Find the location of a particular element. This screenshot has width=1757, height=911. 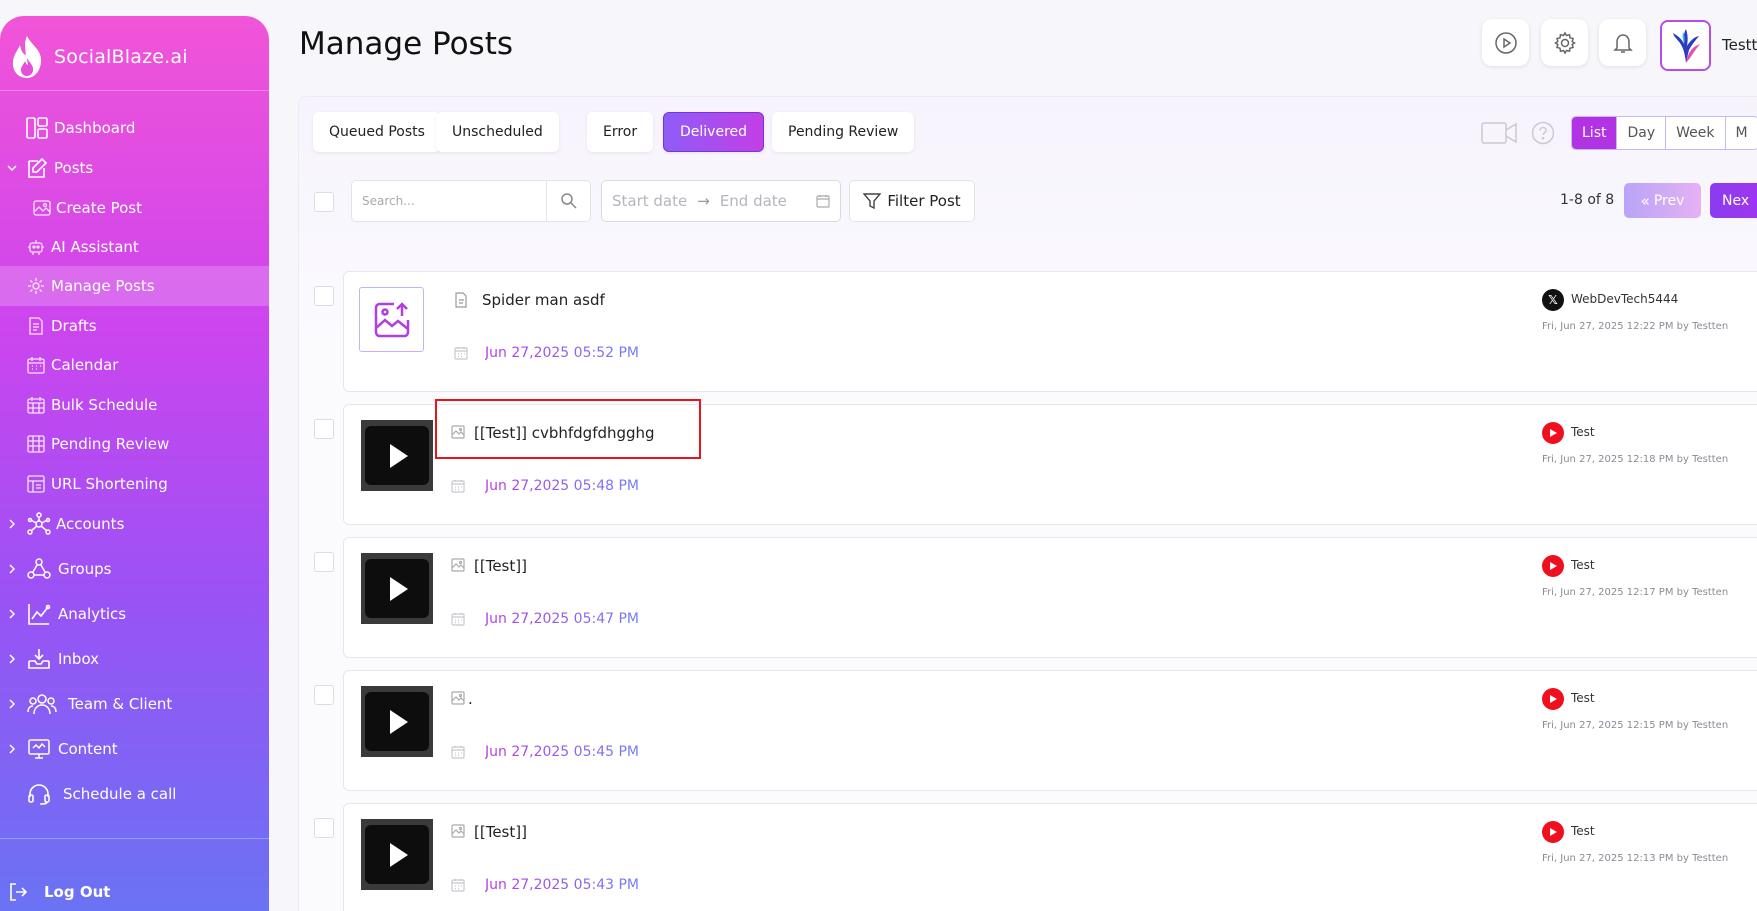

sidebar-item-dashboard: Dashboard is located at coordinates (134, 128).